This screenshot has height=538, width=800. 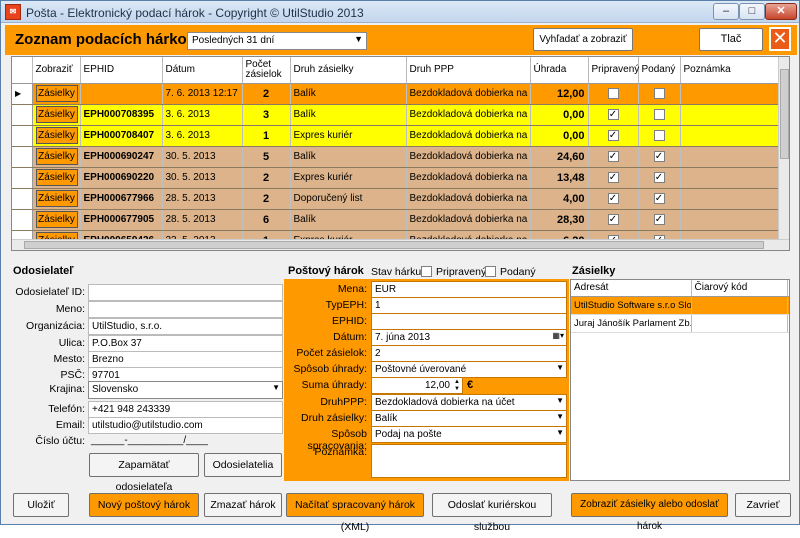 What do you see at coordinates (583, 39) in the screenshot?
I see `search-show-button: Vyhľadať a zobraziť` at bounding box center [583, 39].